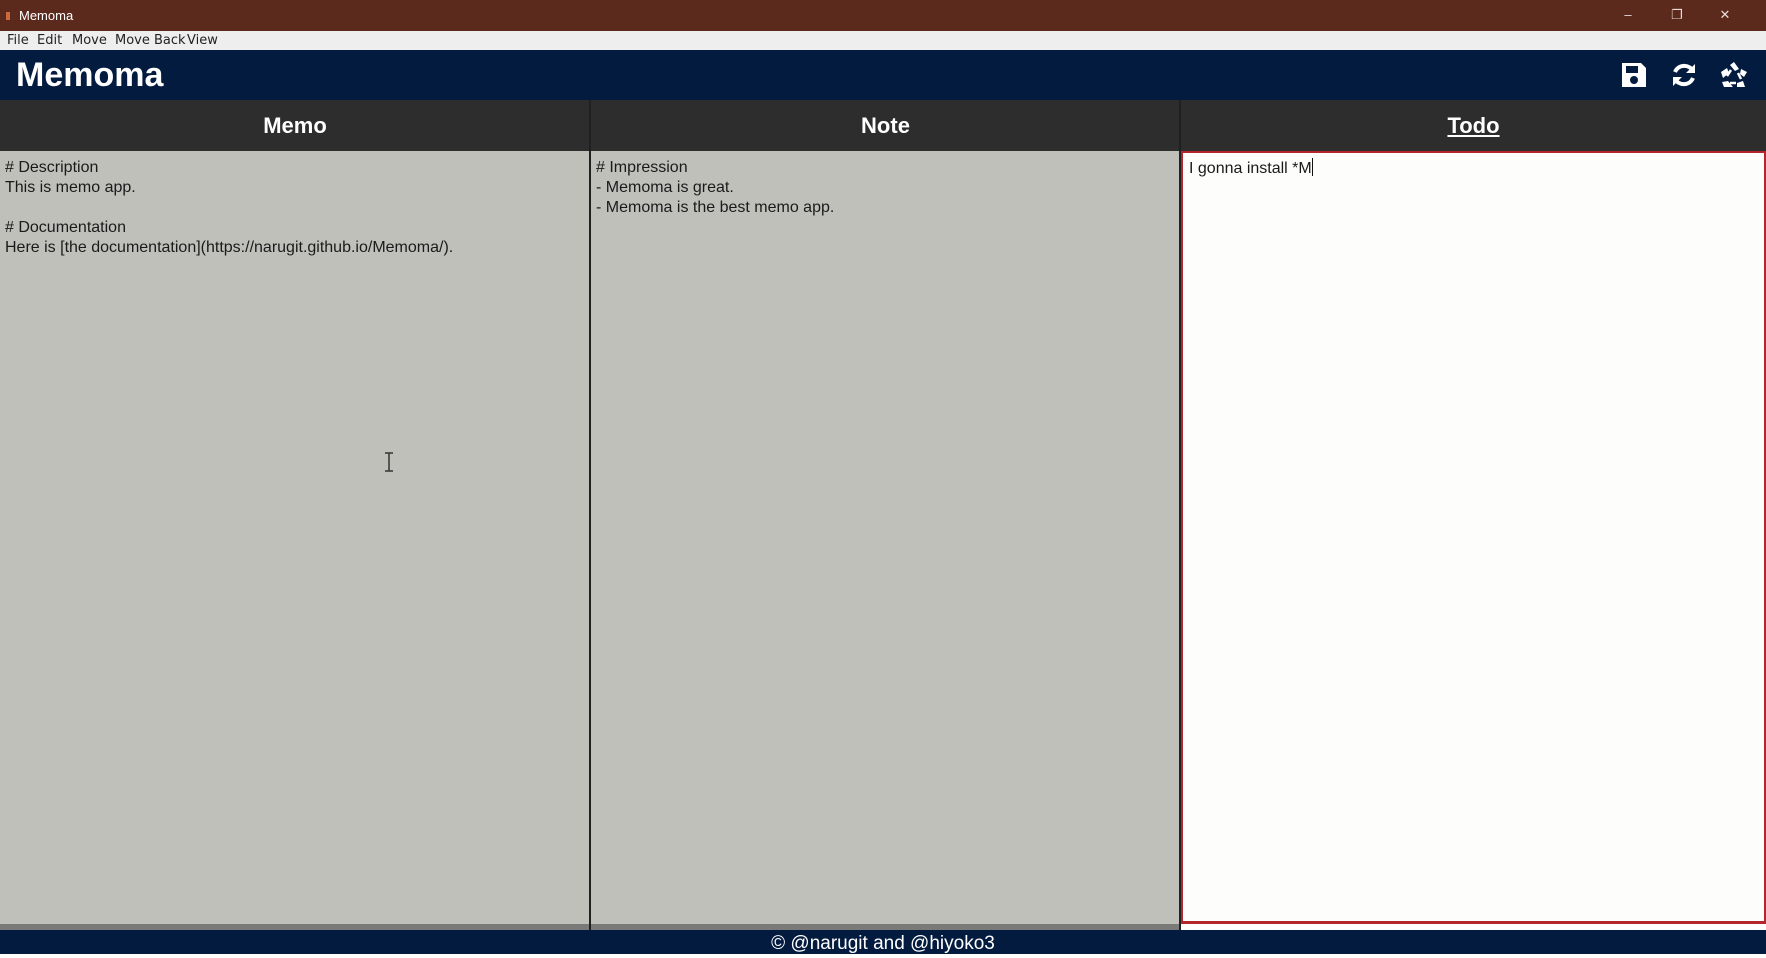  What do you see at coordinates (883, 956) in the screenshot?
I see `window-bottom-edge` at bounding box center [883, 956].